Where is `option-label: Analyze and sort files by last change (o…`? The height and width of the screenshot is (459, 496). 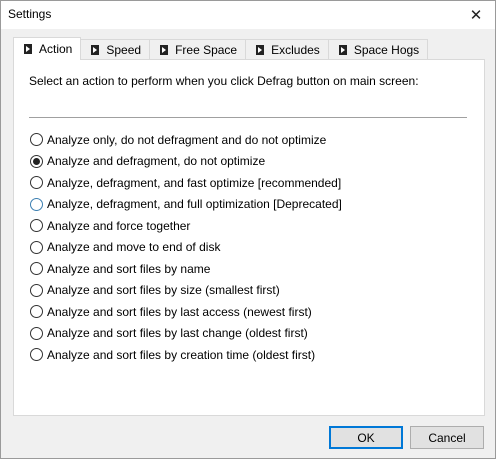 option-label: Analyze and sort files by last change (o… is located at coordinates (177, 333).